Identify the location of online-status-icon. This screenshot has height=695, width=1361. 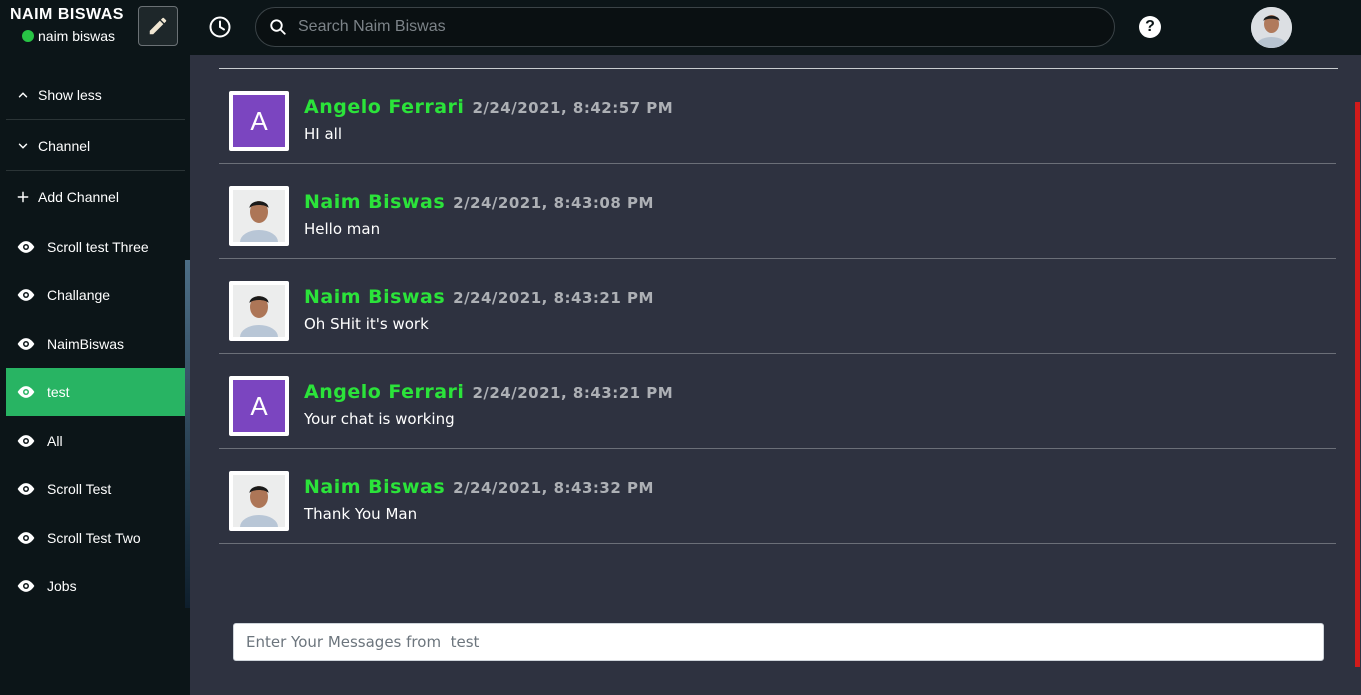
(28, 36).